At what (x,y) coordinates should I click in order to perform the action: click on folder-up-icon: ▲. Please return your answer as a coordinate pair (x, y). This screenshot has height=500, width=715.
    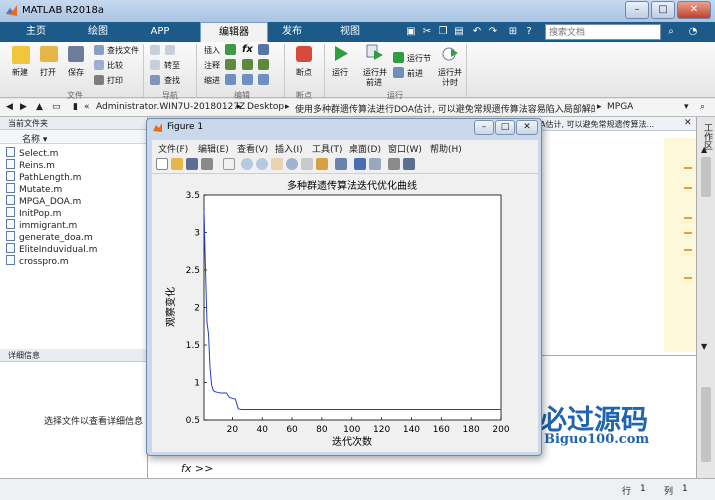
    Looking at the image, I should click on (39, 107).